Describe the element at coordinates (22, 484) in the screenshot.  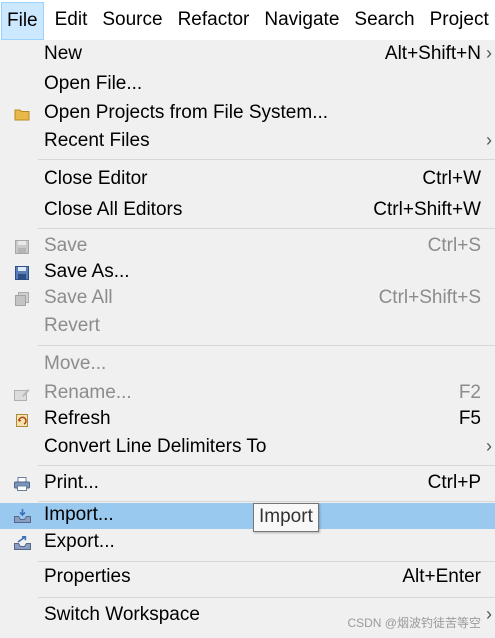
I see `print-icon` at that location.